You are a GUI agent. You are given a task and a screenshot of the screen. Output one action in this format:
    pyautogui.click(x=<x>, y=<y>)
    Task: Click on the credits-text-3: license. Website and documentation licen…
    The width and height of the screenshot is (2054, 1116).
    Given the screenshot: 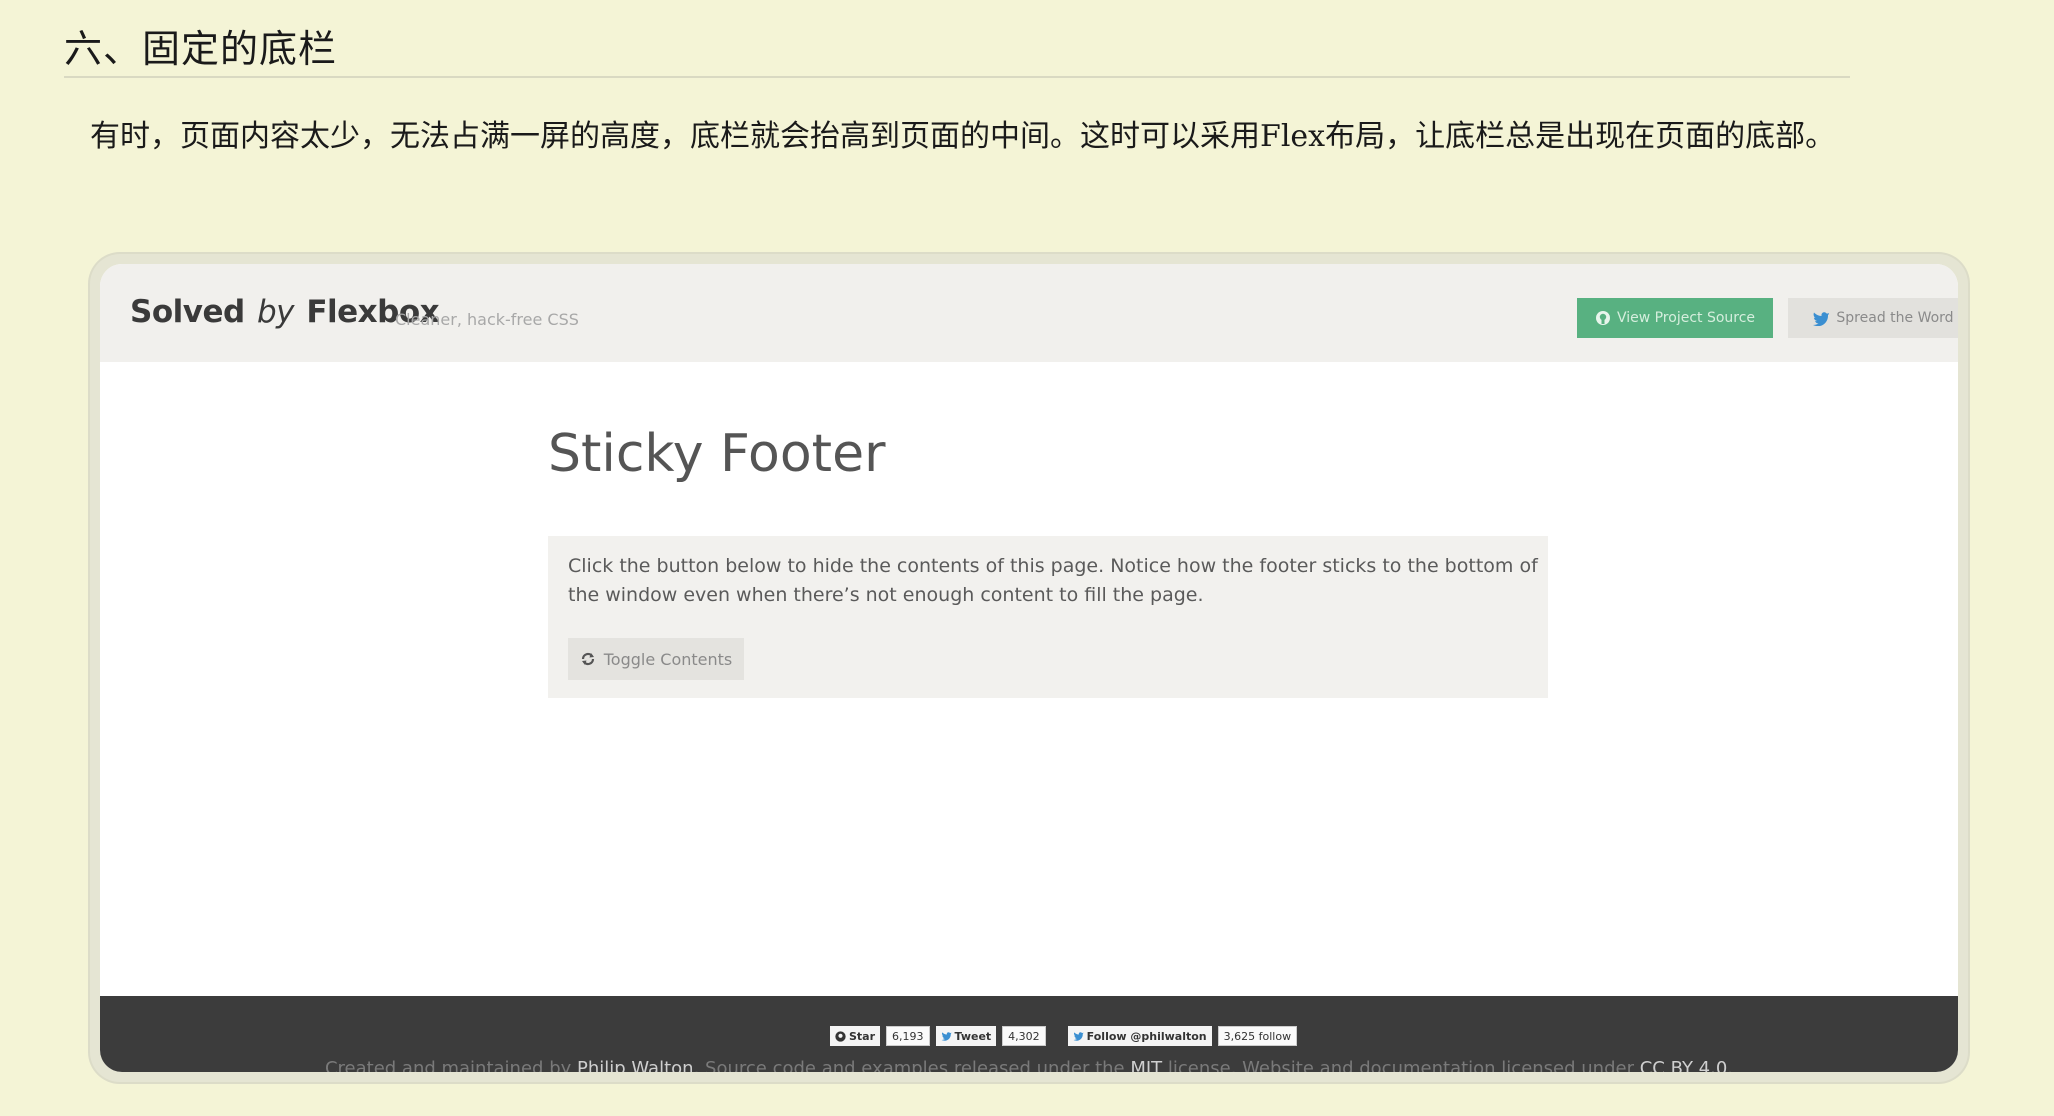 What is the action you would take?
    pyautogui.click(x=1401, y=1065)
    